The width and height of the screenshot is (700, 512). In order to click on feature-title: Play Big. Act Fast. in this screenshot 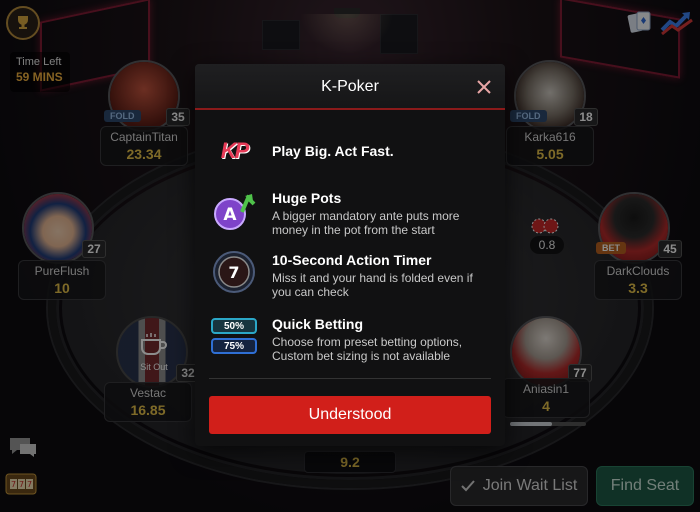, I will do `click(333, 151)`.